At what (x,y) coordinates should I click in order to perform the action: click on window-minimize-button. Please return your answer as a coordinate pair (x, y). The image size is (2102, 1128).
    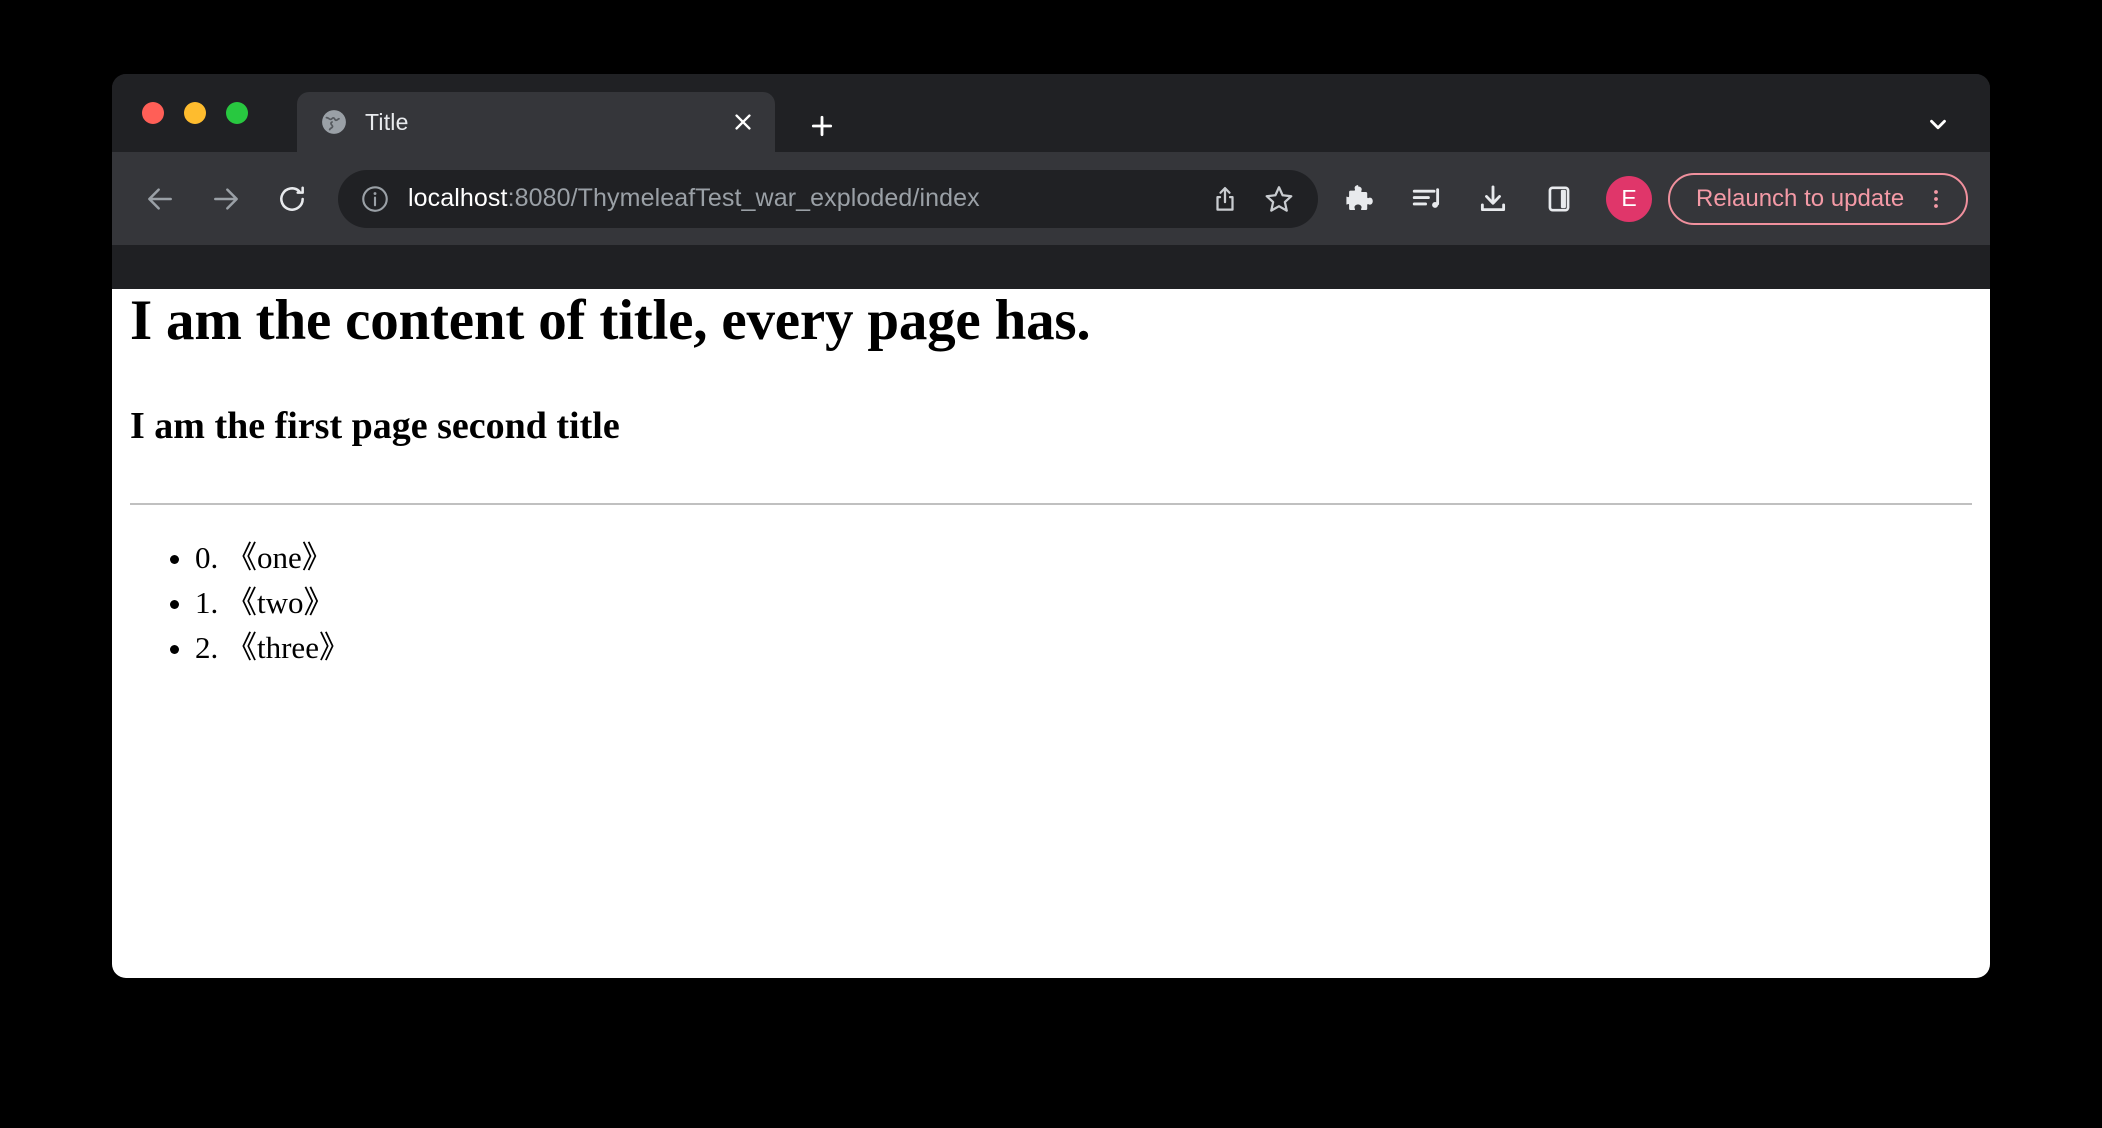
    Looking at the image, I should click on (195, 113).